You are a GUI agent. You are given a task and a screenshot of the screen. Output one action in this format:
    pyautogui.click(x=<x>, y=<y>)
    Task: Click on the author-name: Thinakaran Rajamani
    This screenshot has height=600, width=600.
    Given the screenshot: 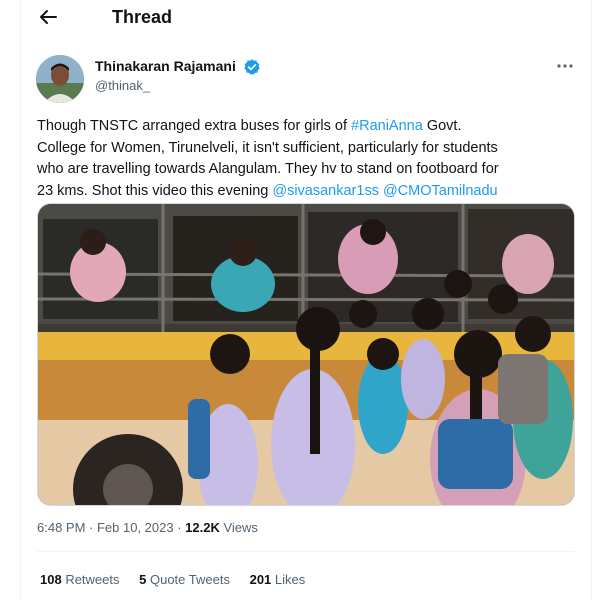 What is the action you would take?
    pyautogui.click(x=165, y=66)
    